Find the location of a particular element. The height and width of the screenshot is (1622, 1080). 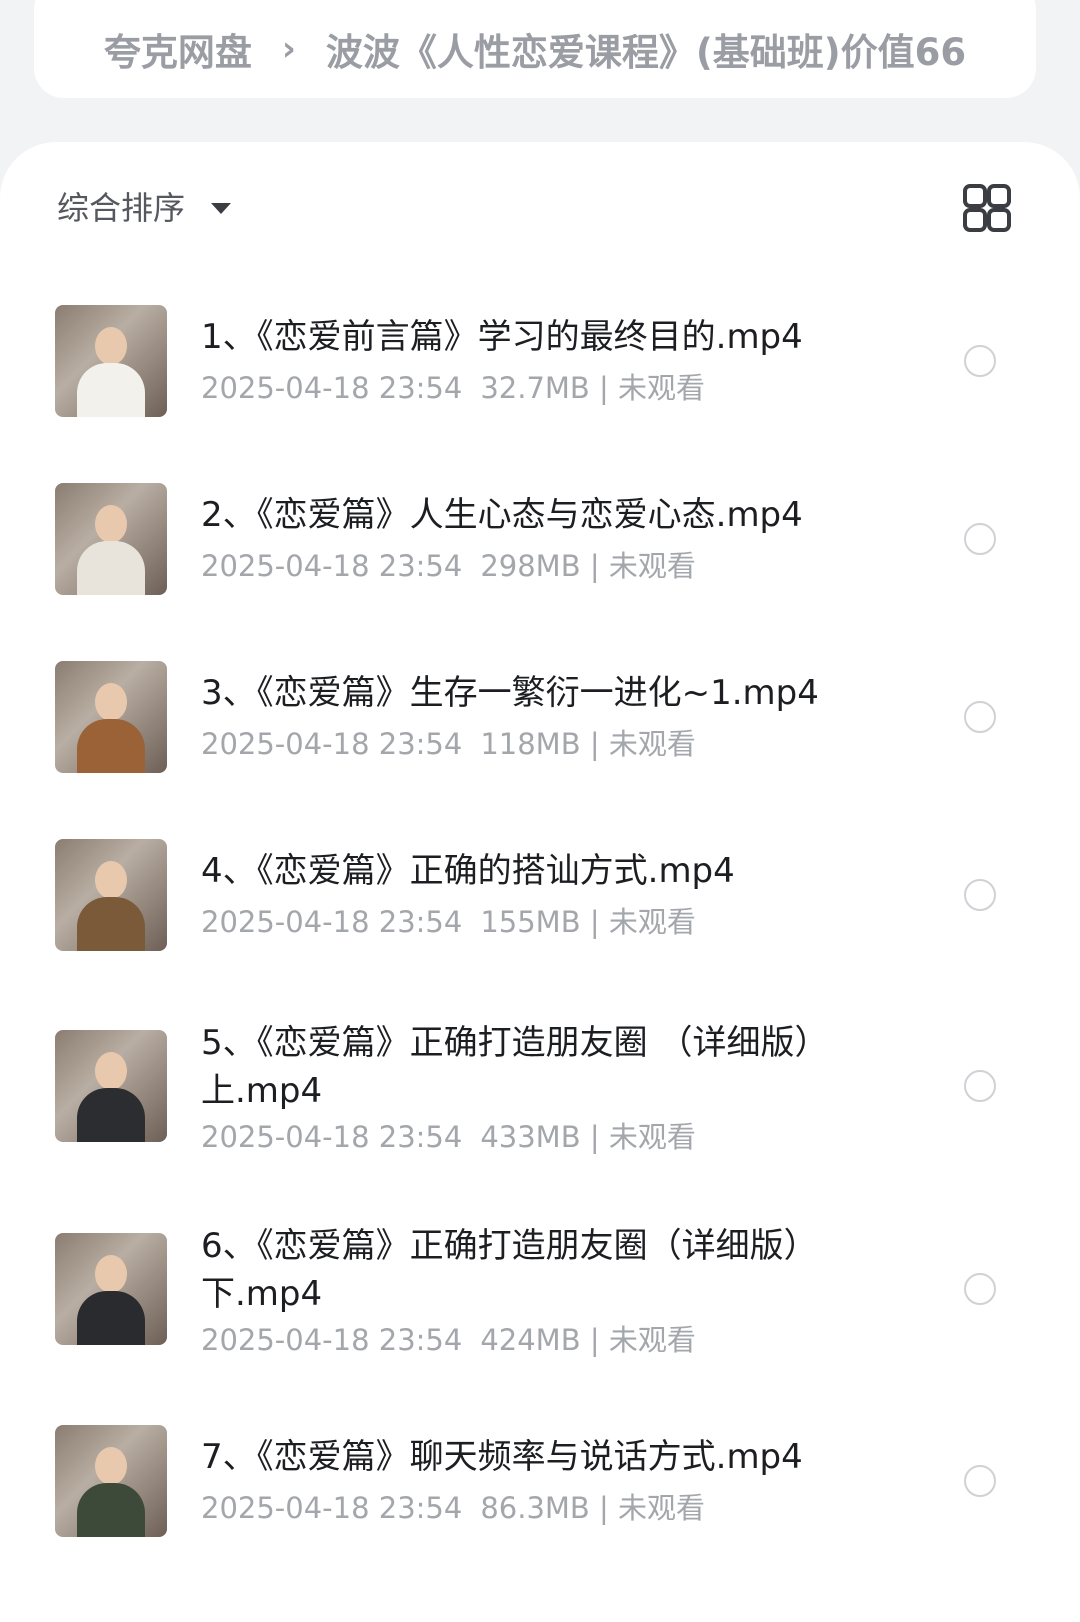

file-name: 4、《恋爱篇》正确的搭讪方式.mp4 is located at coordinates (468, 871).